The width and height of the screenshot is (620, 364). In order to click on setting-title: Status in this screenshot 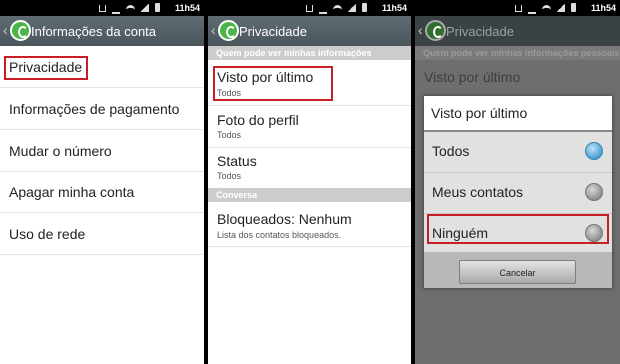, I will do `click(237, 161)`.